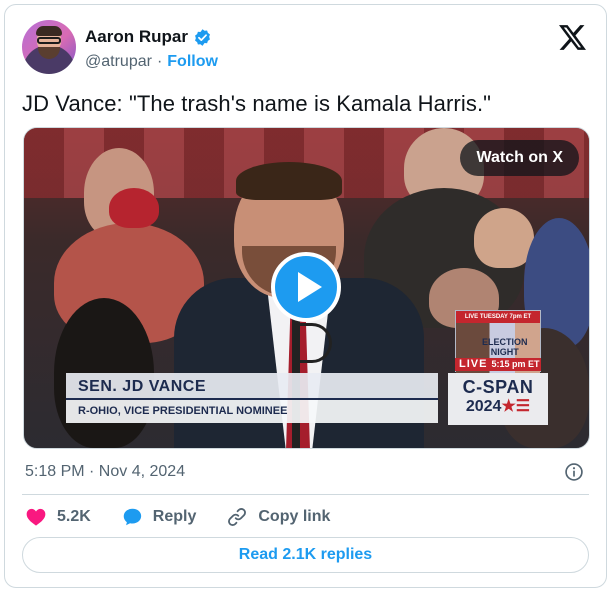  What do you see at coordinates (49, 40) in the screenshot?
I see `avatar-glasses` at bounding box center [49, 40].